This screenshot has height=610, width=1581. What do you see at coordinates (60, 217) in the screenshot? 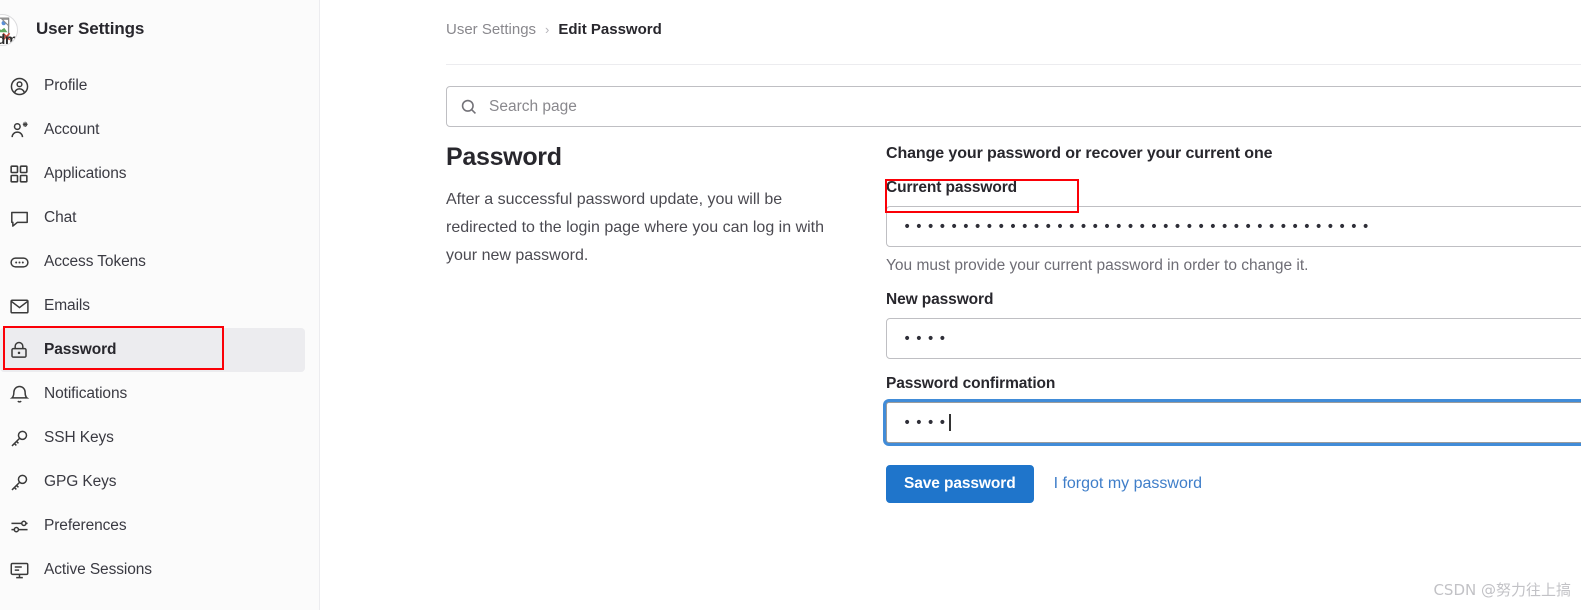
I see `sidebar-item-label: Chat` at bounding box center [60, 217].